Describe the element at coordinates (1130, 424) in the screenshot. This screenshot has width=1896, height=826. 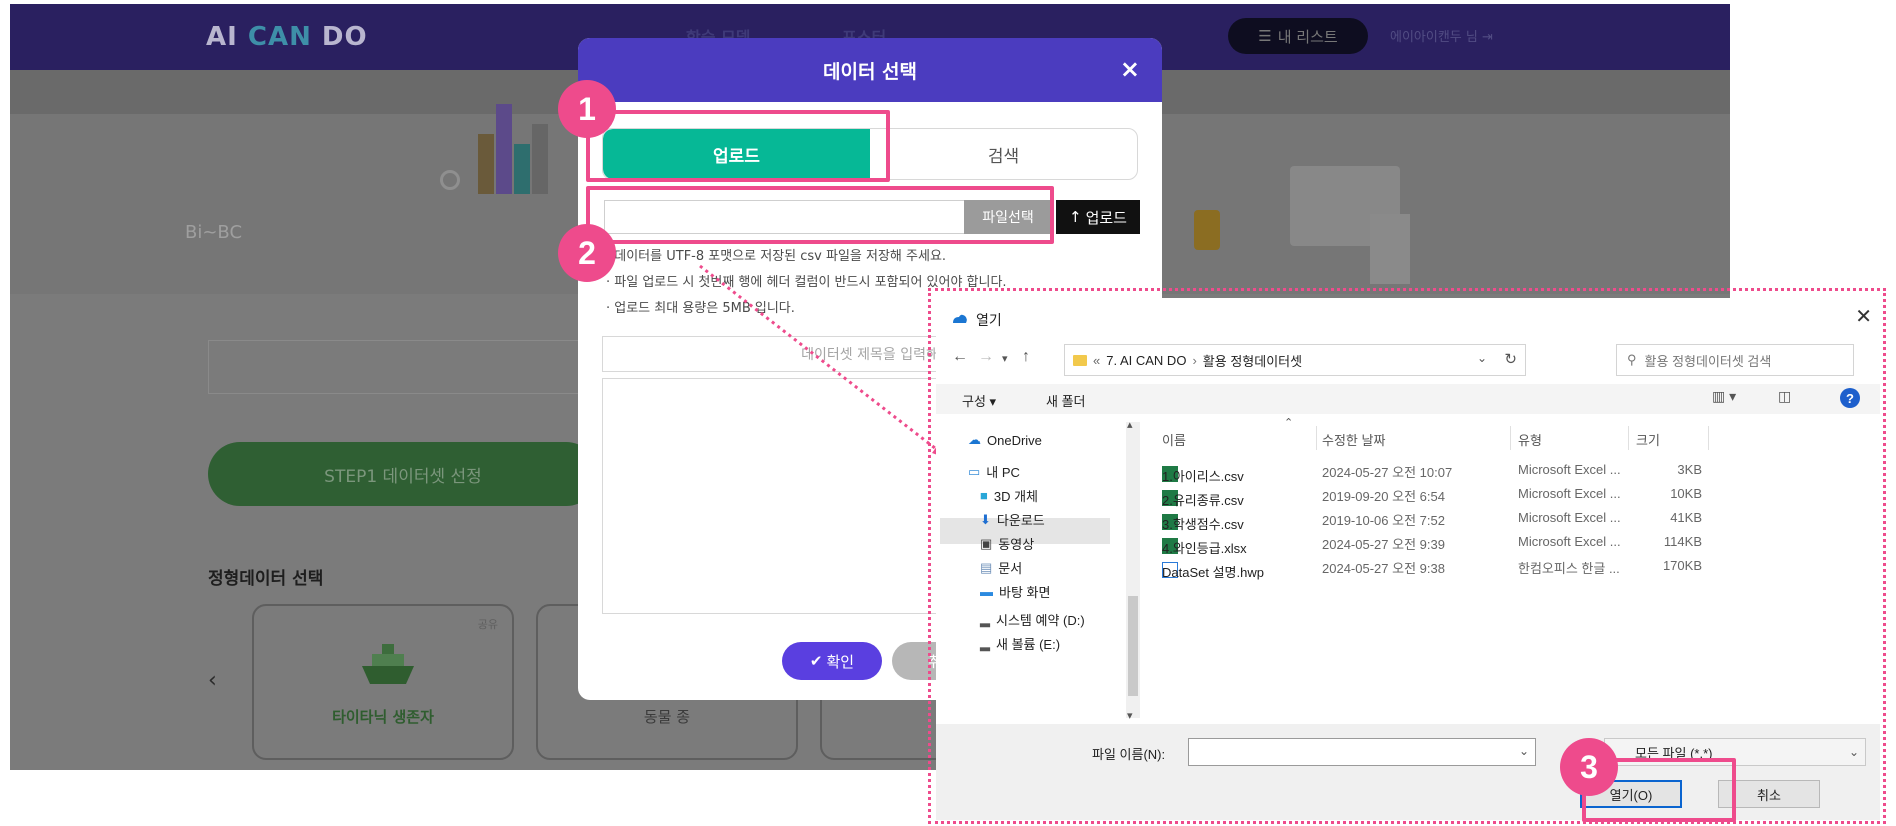
I see `scroll-up-icon: ▴` at that location.